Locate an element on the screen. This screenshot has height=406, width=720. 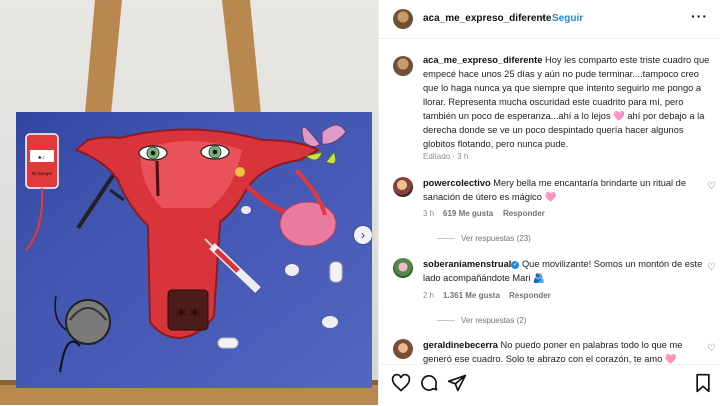
comment-username: soberaniamenstrual is located at coordinates (467, 264).